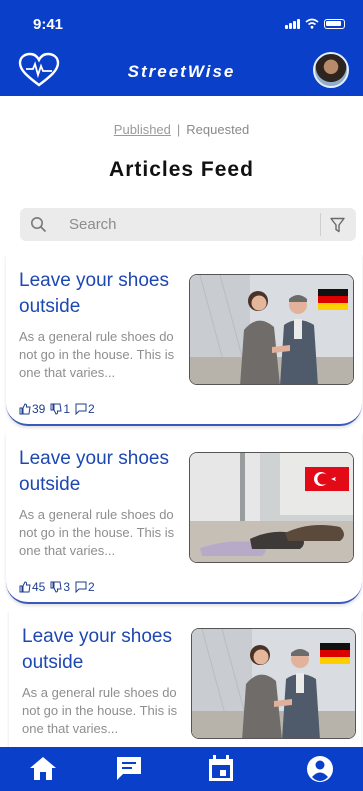 Image resolution: width=363 pixels, height=791 pixels. Describe the element at coordinates (39, 587) in the screenshot. I see `like-count: 45` at that location.